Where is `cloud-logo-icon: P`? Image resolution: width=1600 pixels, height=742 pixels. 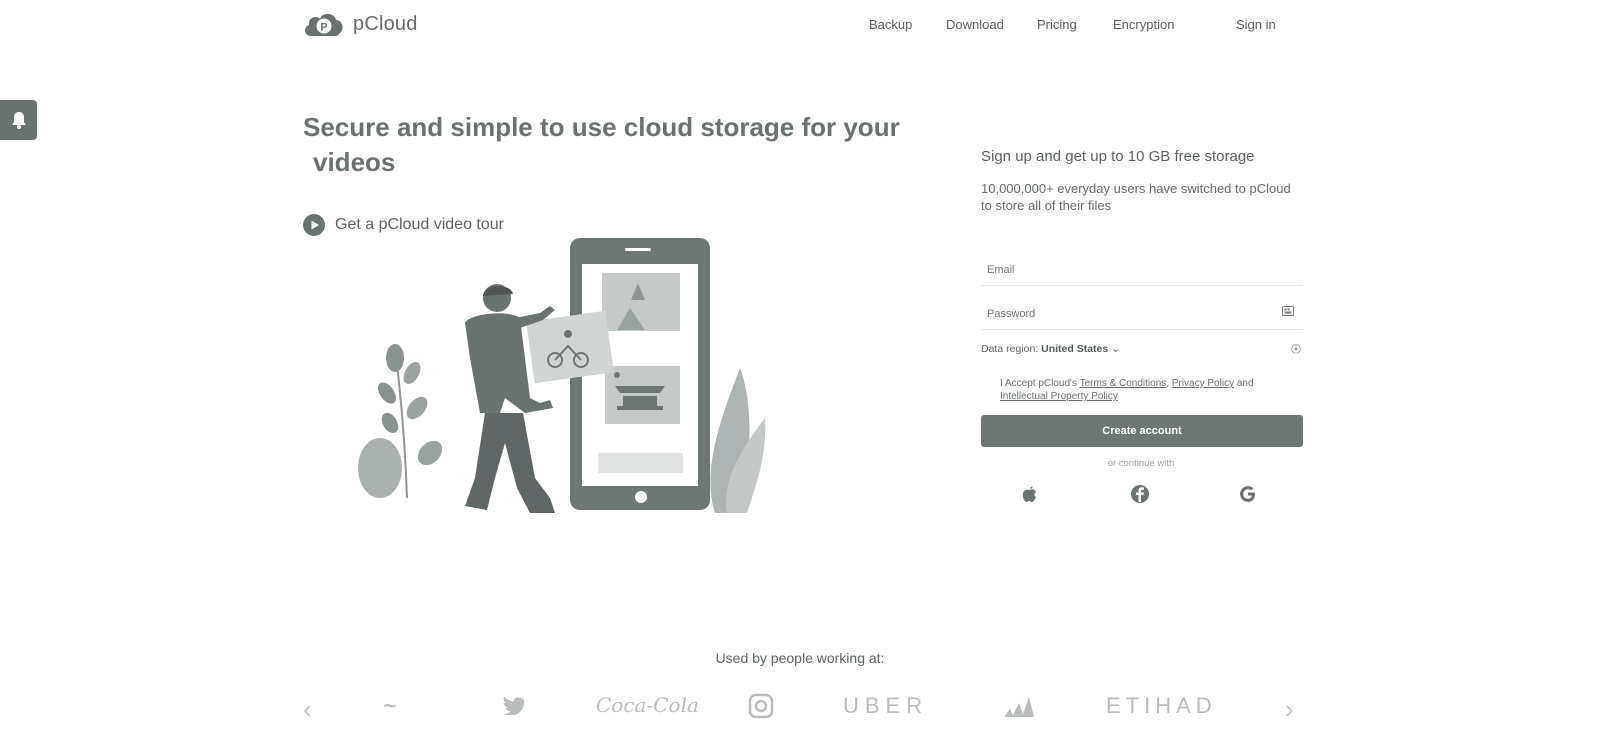 cloud-logo-icon: P is located at coordinates (324, 24).